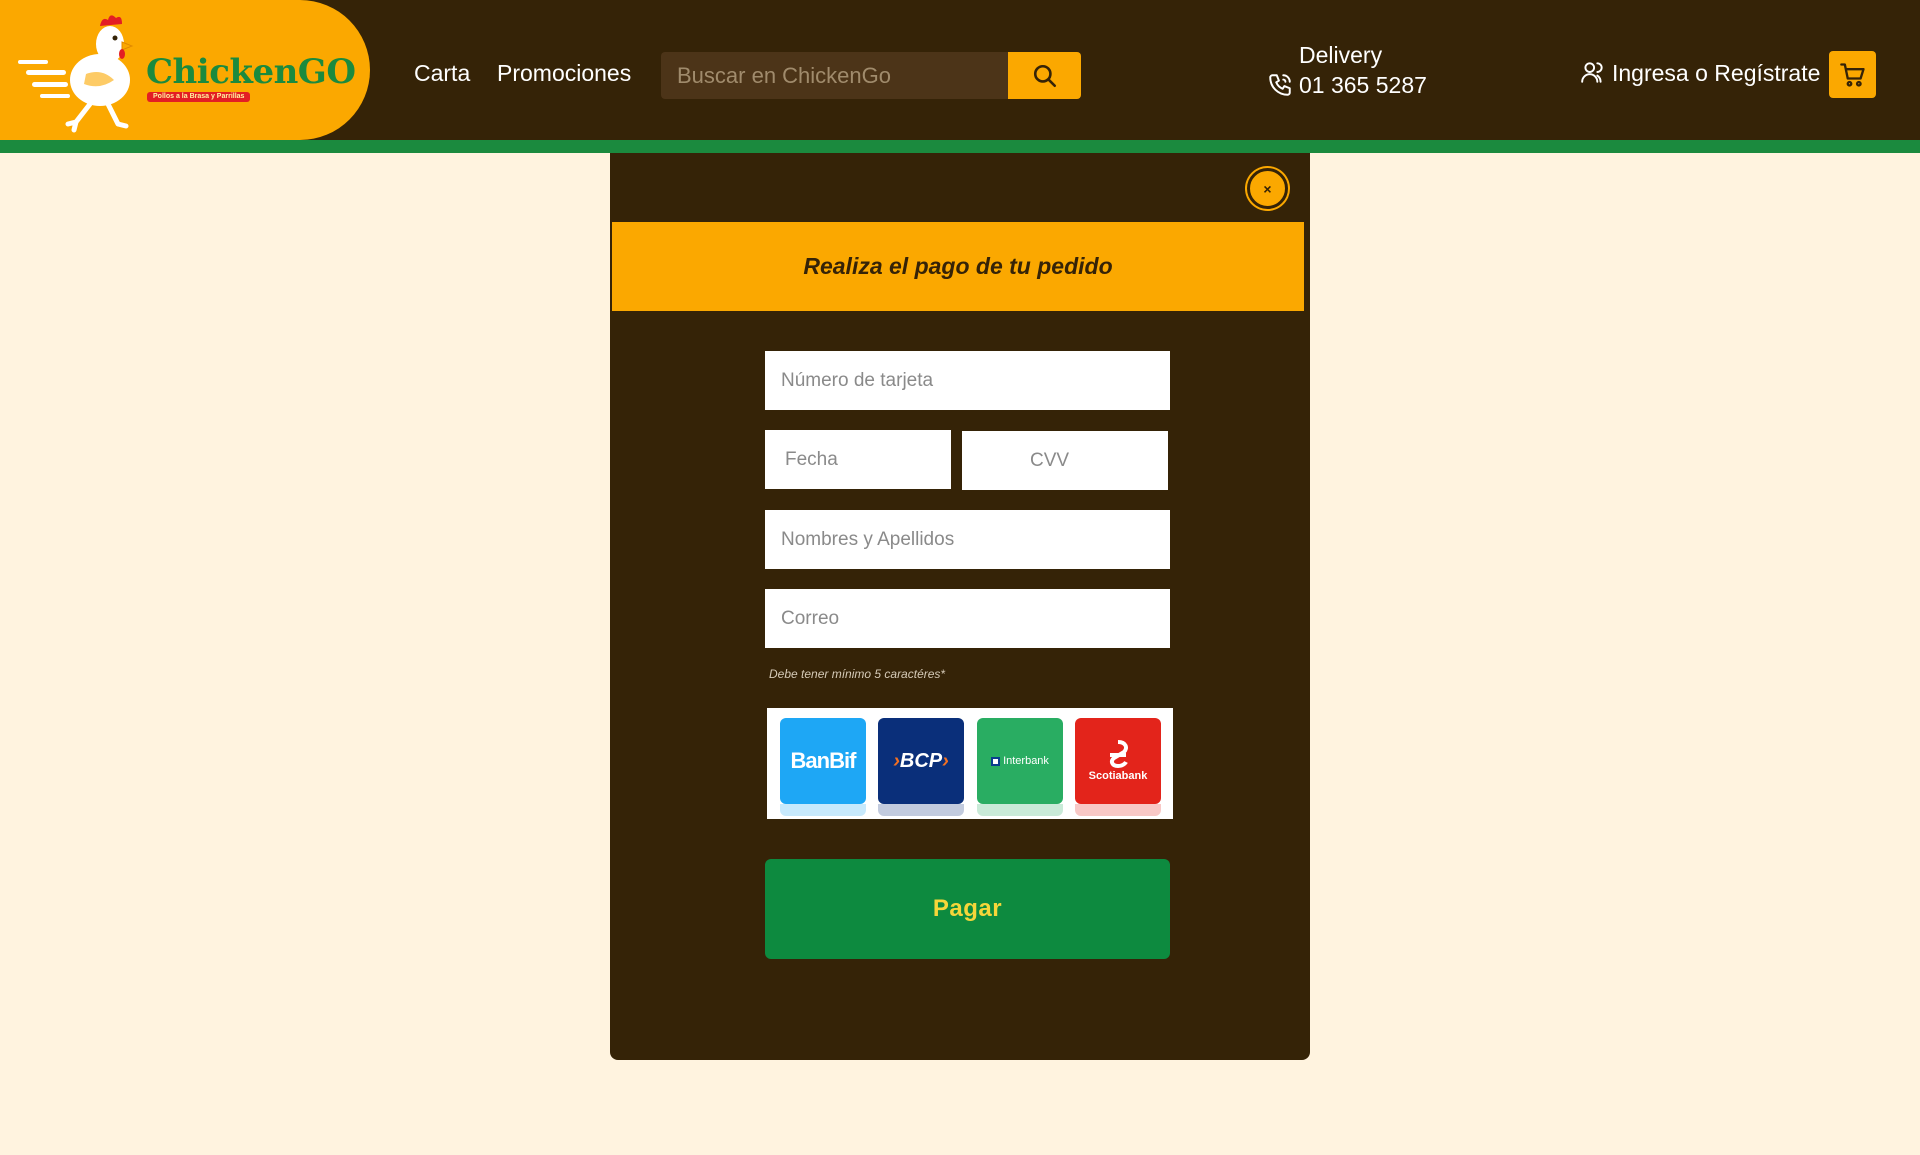  Describe the element at coordinates (1118, 754) in the screenshot. I see `scotiabank-logo-icon` at that location.